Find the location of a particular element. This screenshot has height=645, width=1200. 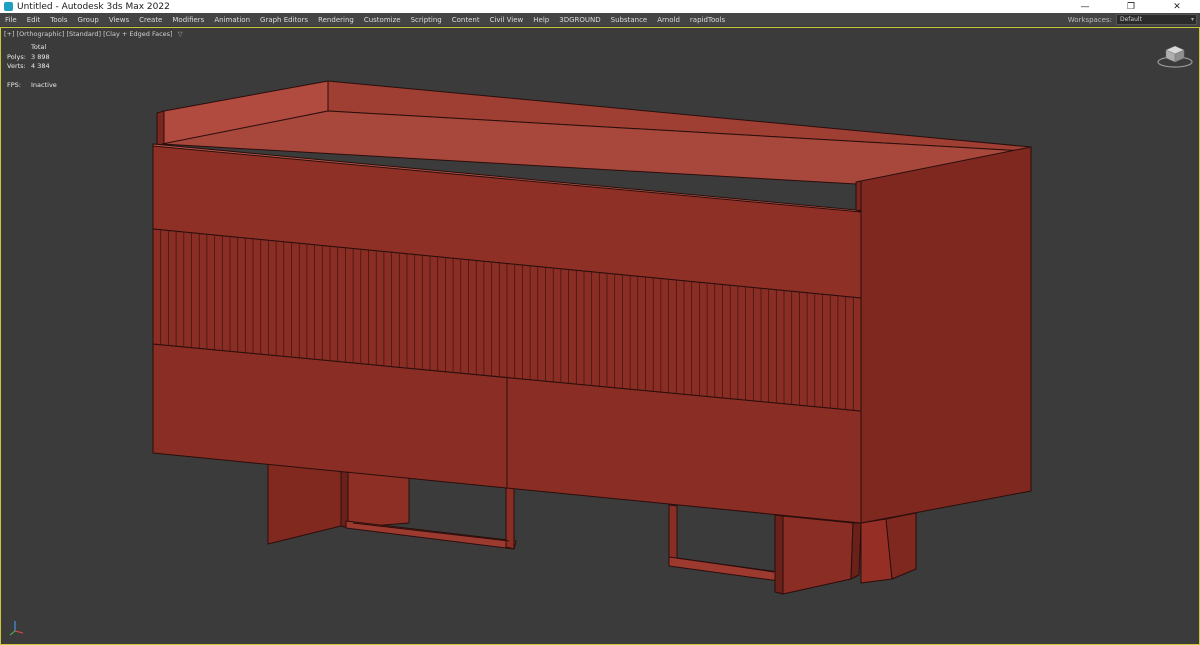

menu-rapidtools: rapidTools is located at coordinates (707, 20).